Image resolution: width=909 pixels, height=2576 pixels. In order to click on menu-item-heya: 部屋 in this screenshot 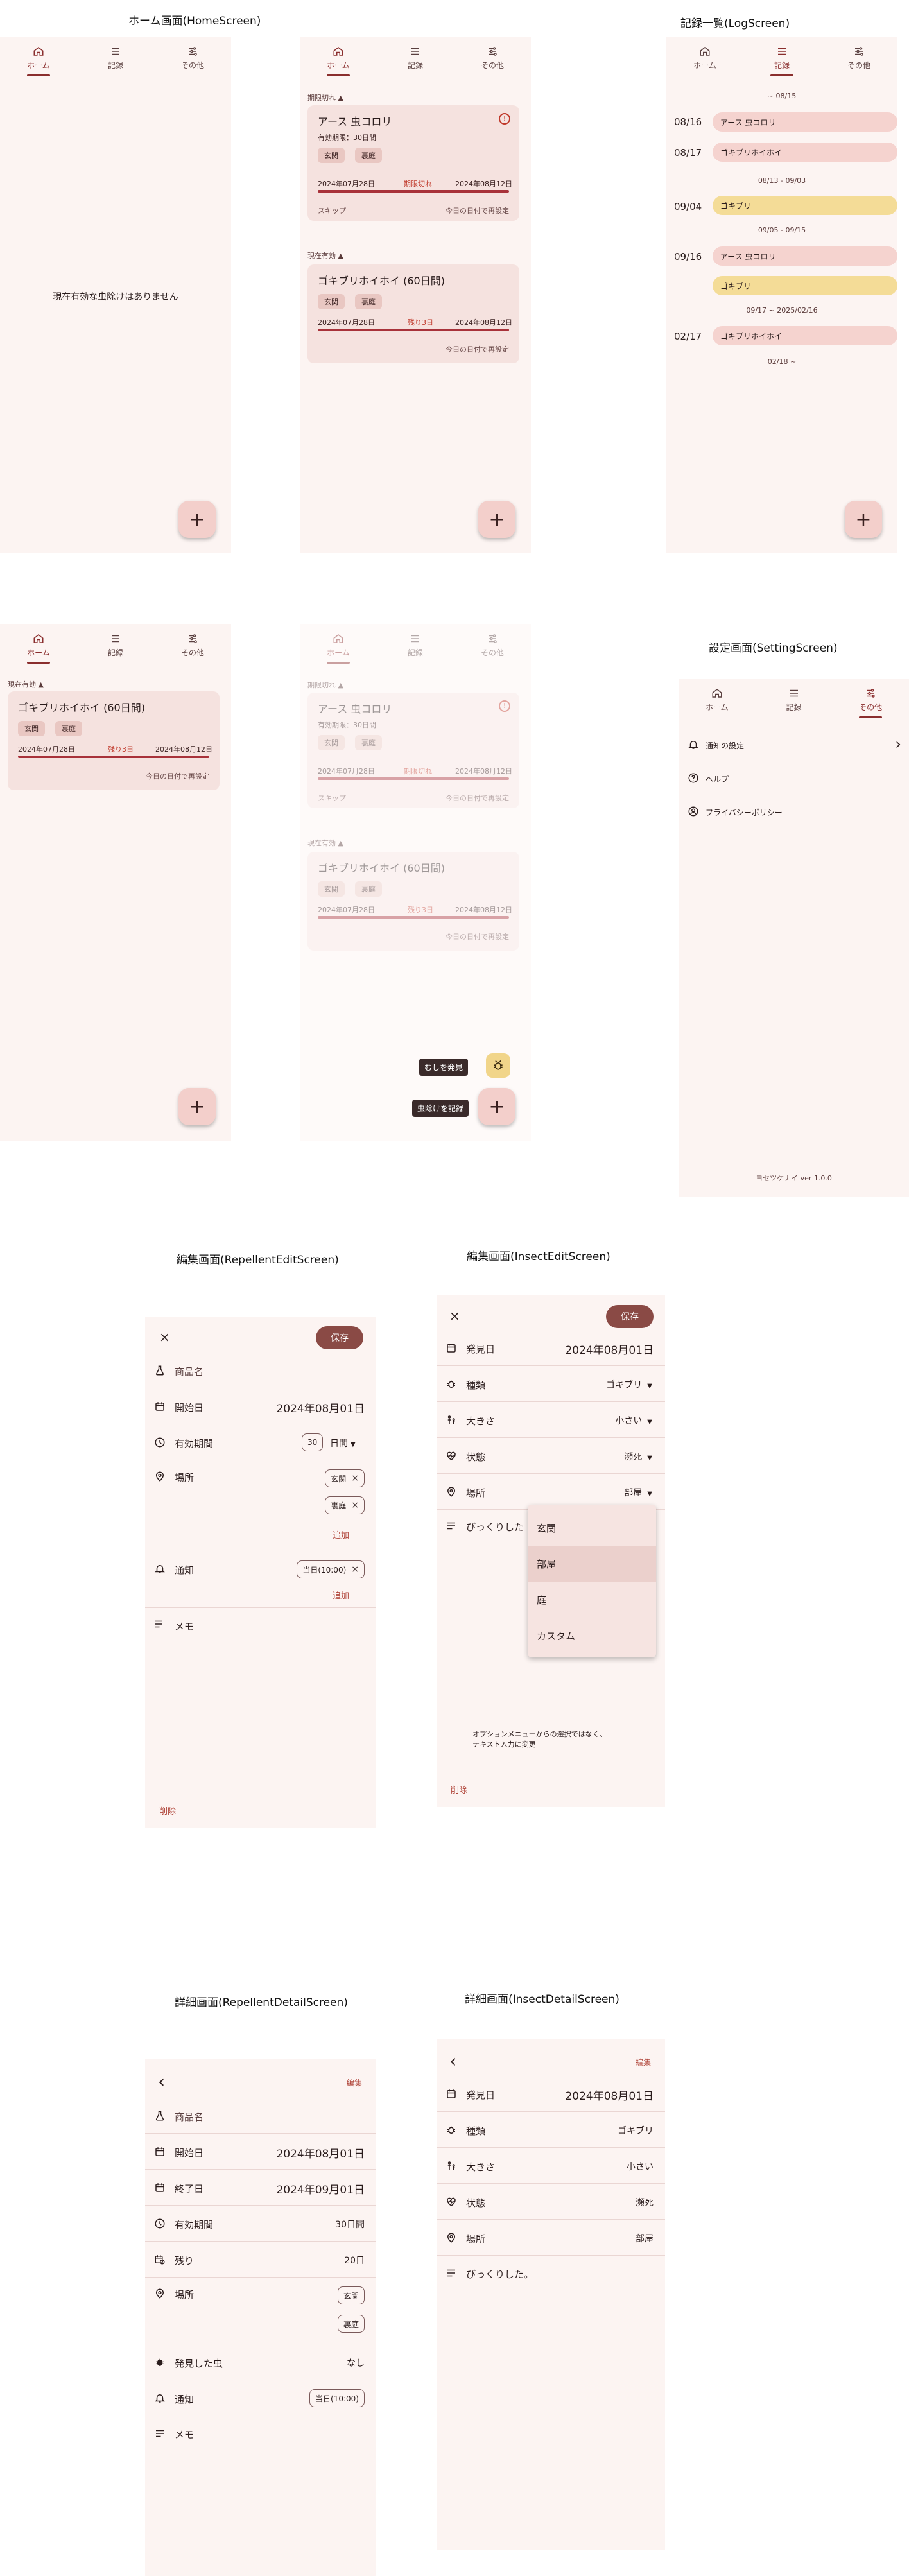, I will do `click(592, 1564)`.